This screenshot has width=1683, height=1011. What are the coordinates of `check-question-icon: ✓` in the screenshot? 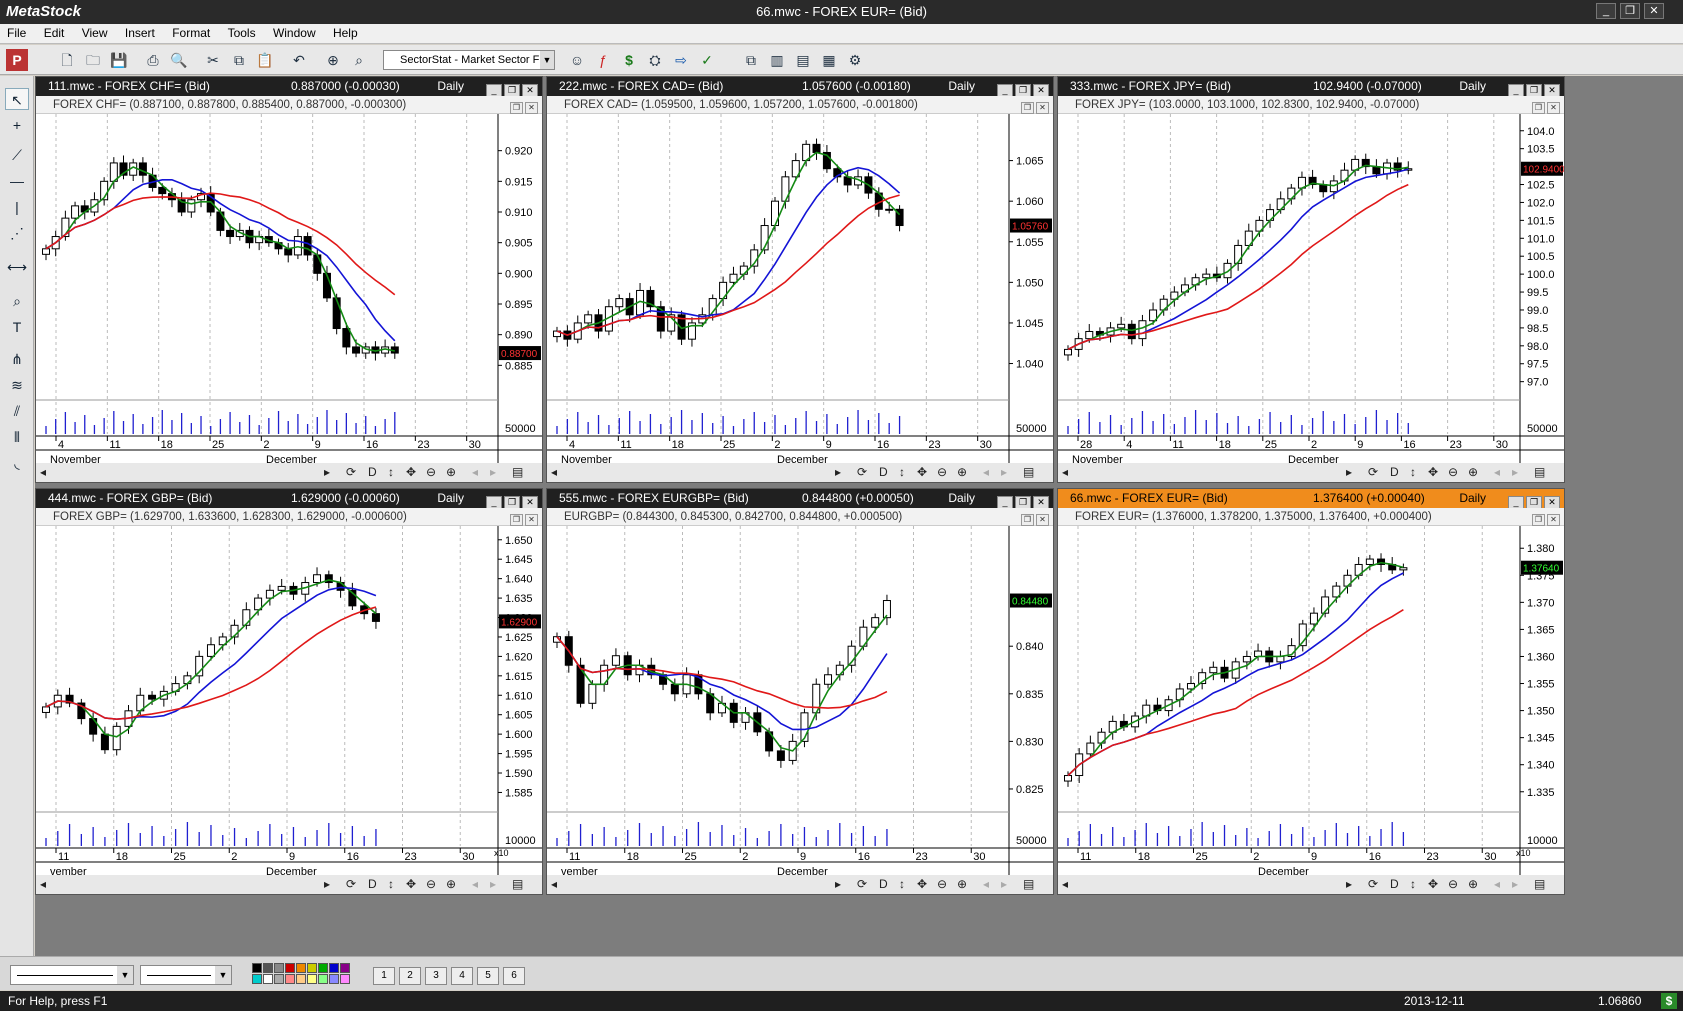 It's located at (707, 60).